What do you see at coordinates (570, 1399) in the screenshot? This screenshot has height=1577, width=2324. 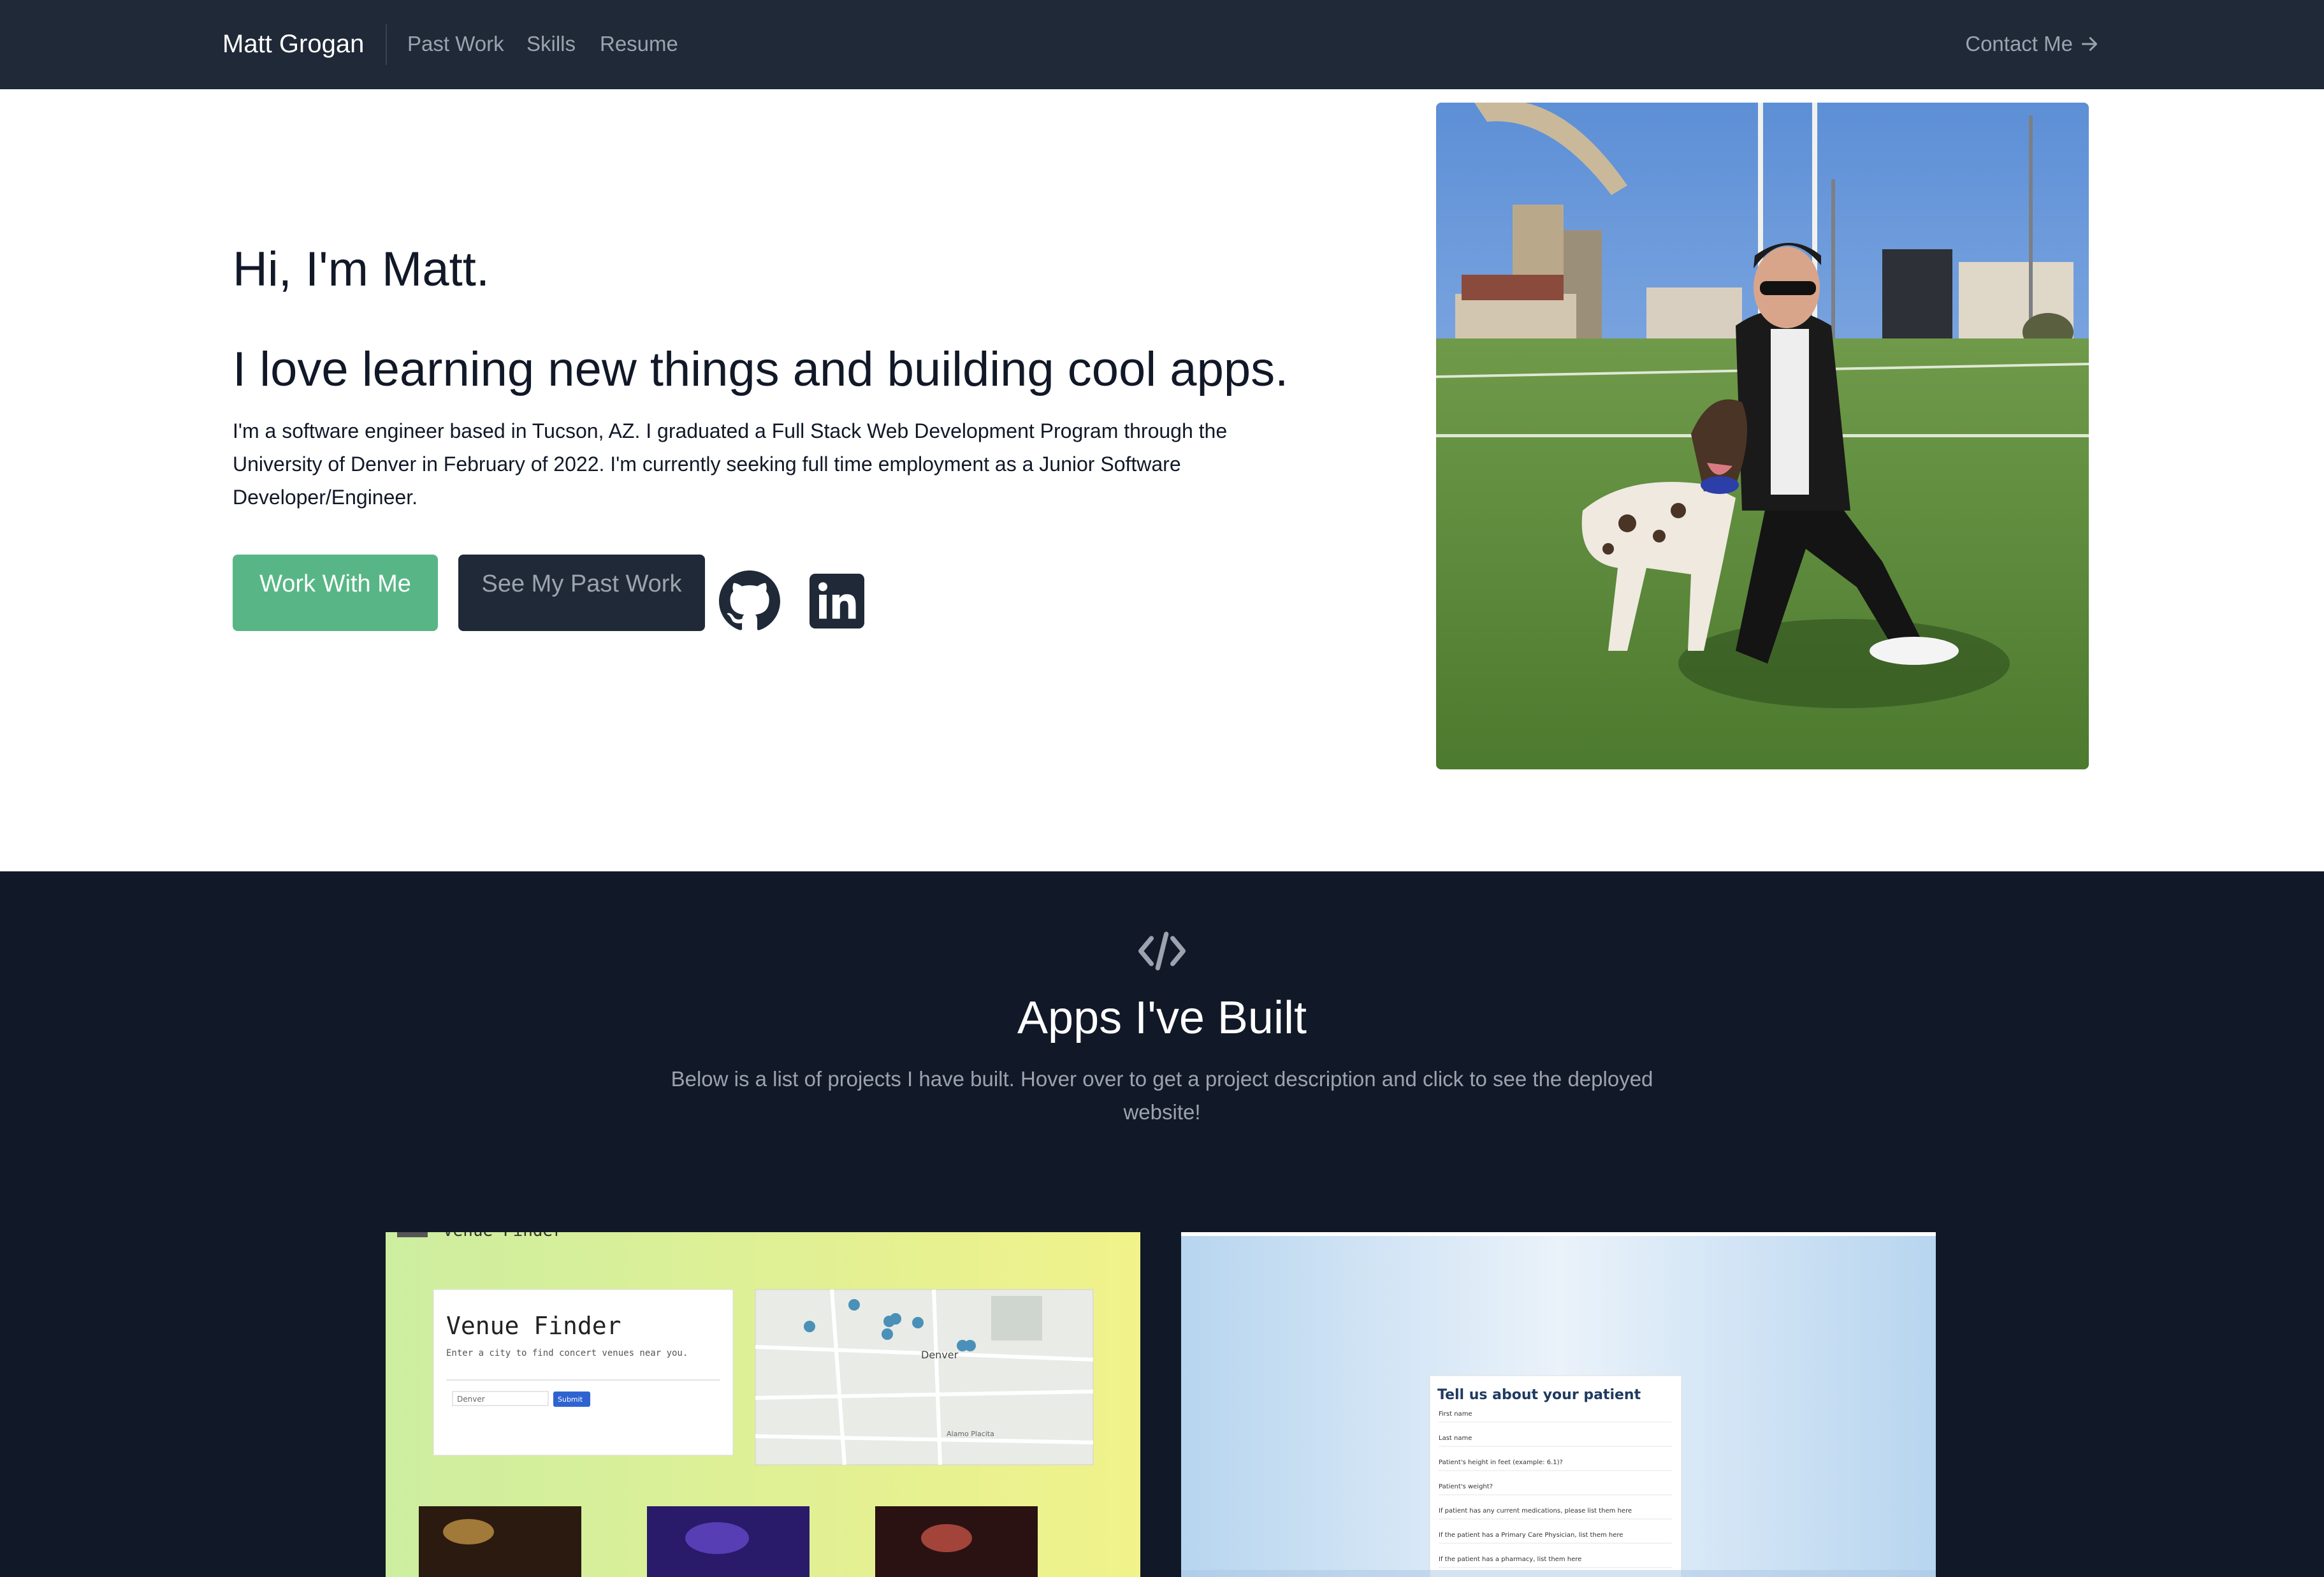 I see `venue-finder-submit: Submit` at bounding box center [570, 1399].